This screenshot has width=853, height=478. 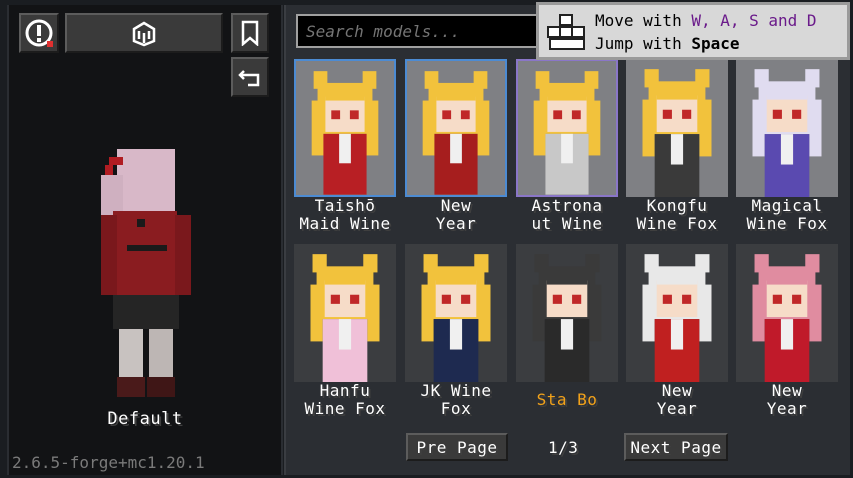 What do you see at coordinates (421, 31) in the screenshot?
I see `search-input` at bounding box center [421, 31].